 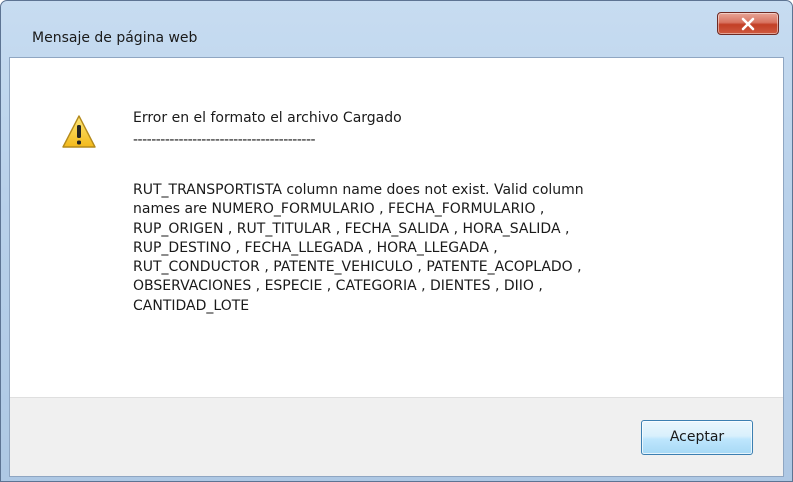 I want to click on close-icon, so click(x=748, y=24).